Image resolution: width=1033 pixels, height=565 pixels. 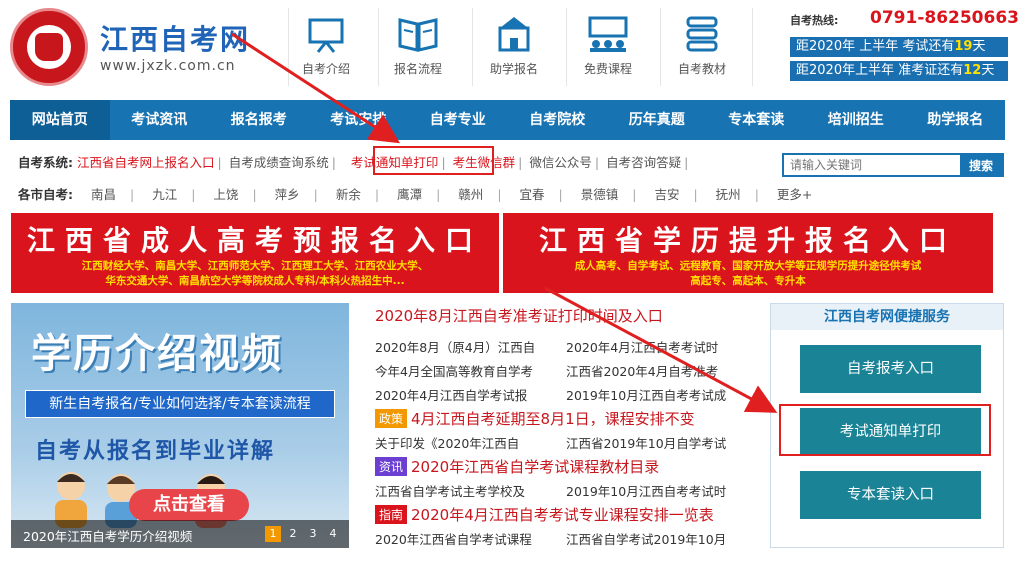 What do you see at coordinates (316, 88) in the screenshot?
I see `arrow-to-link` at bounding box center [316, 88].